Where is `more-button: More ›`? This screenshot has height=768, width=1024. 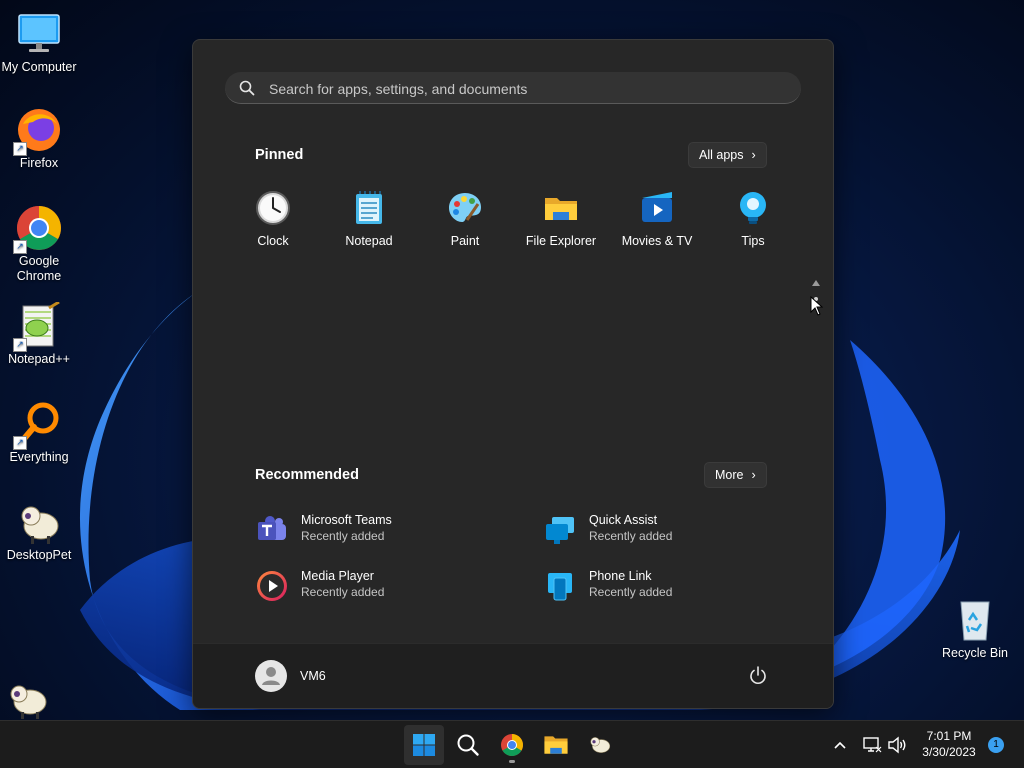
more-button: More › is located at coordinates (735, 475).